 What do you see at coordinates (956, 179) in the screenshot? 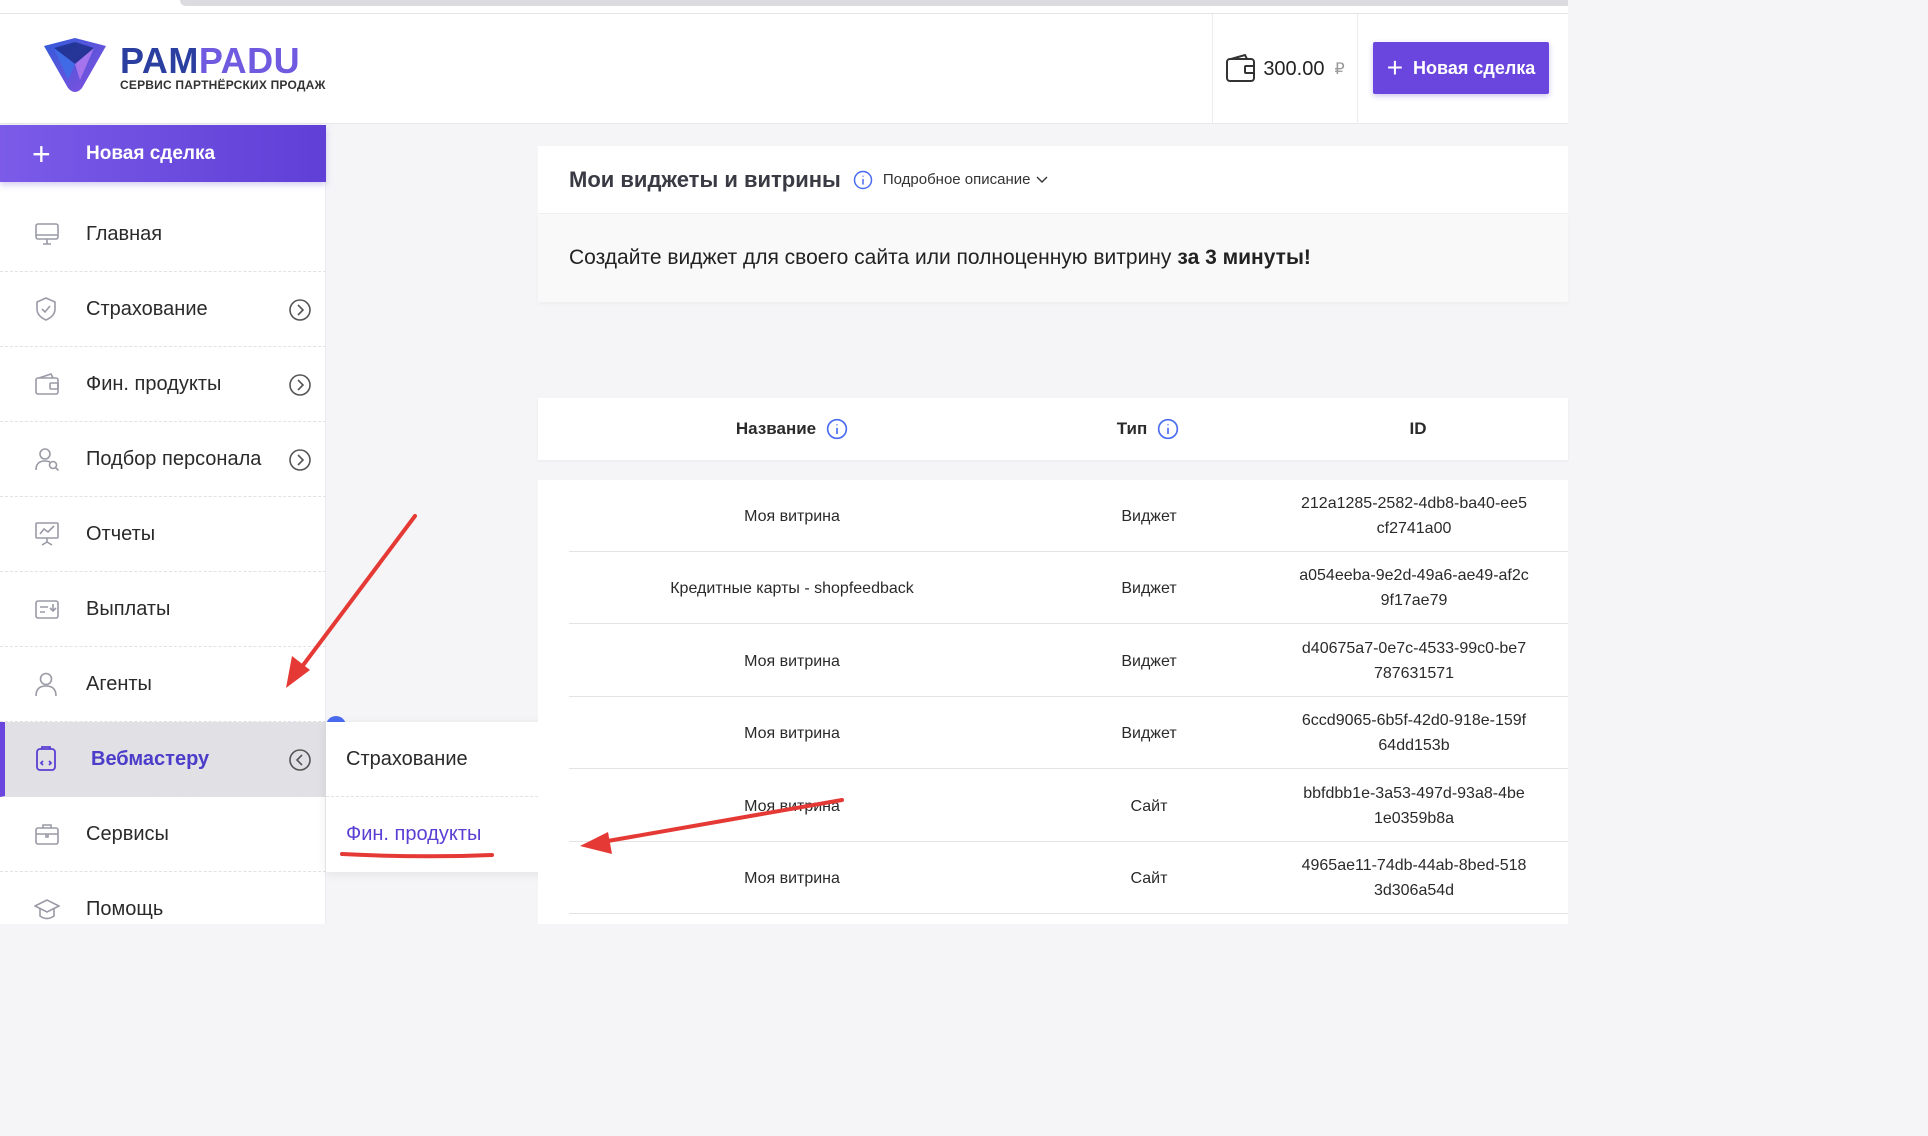
I see `details-link-label: Подробное описание` at bounding box center [956, 179].